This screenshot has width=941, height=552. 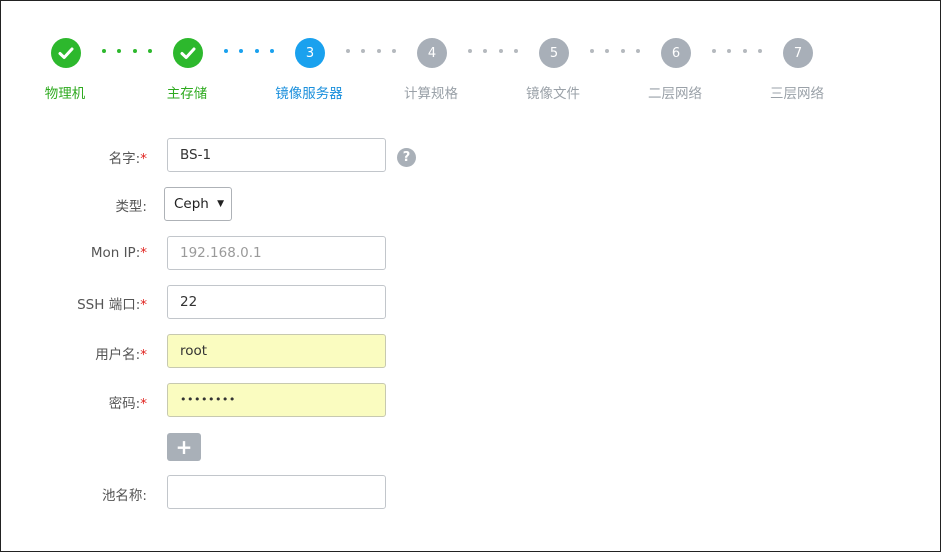 What do you see at coordinates (221, 253) in the screenshot?
I see `mon-ip-placeholder: 192.168.0.1` at bounding box center [221, 253].